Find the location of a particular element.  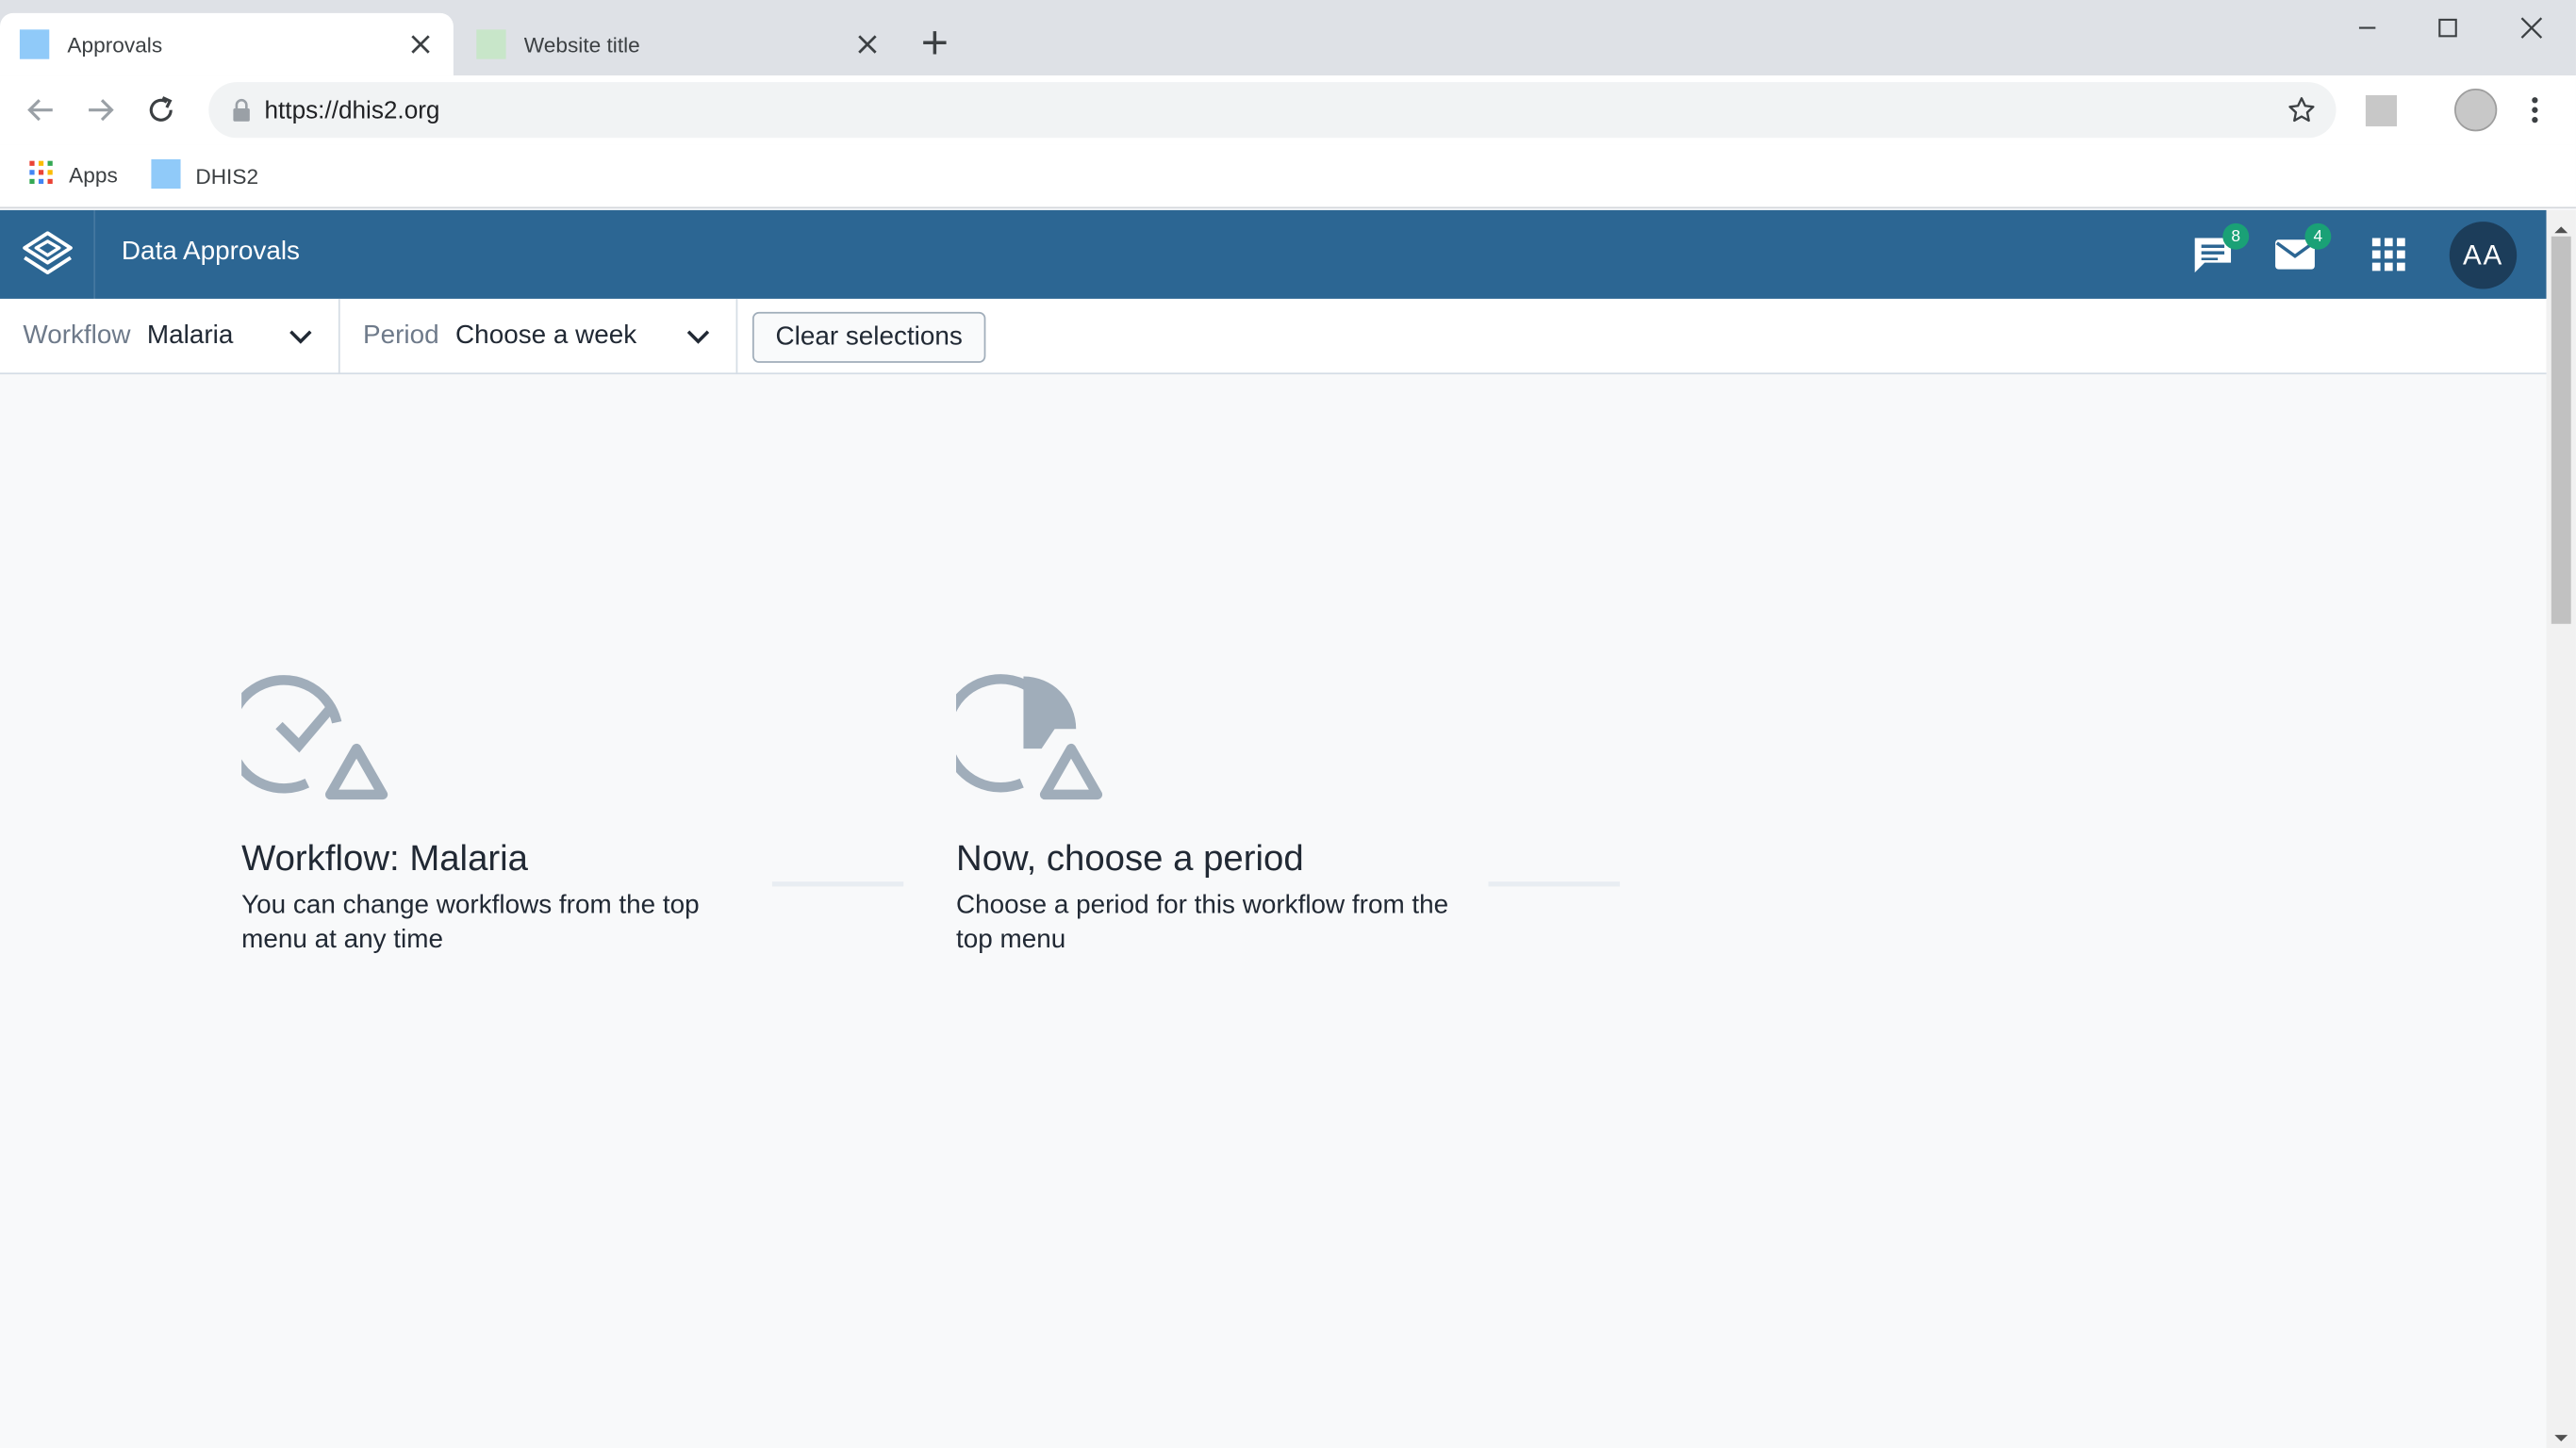

step-title: Workflow: Malaria is located at coordinates (385, 858).